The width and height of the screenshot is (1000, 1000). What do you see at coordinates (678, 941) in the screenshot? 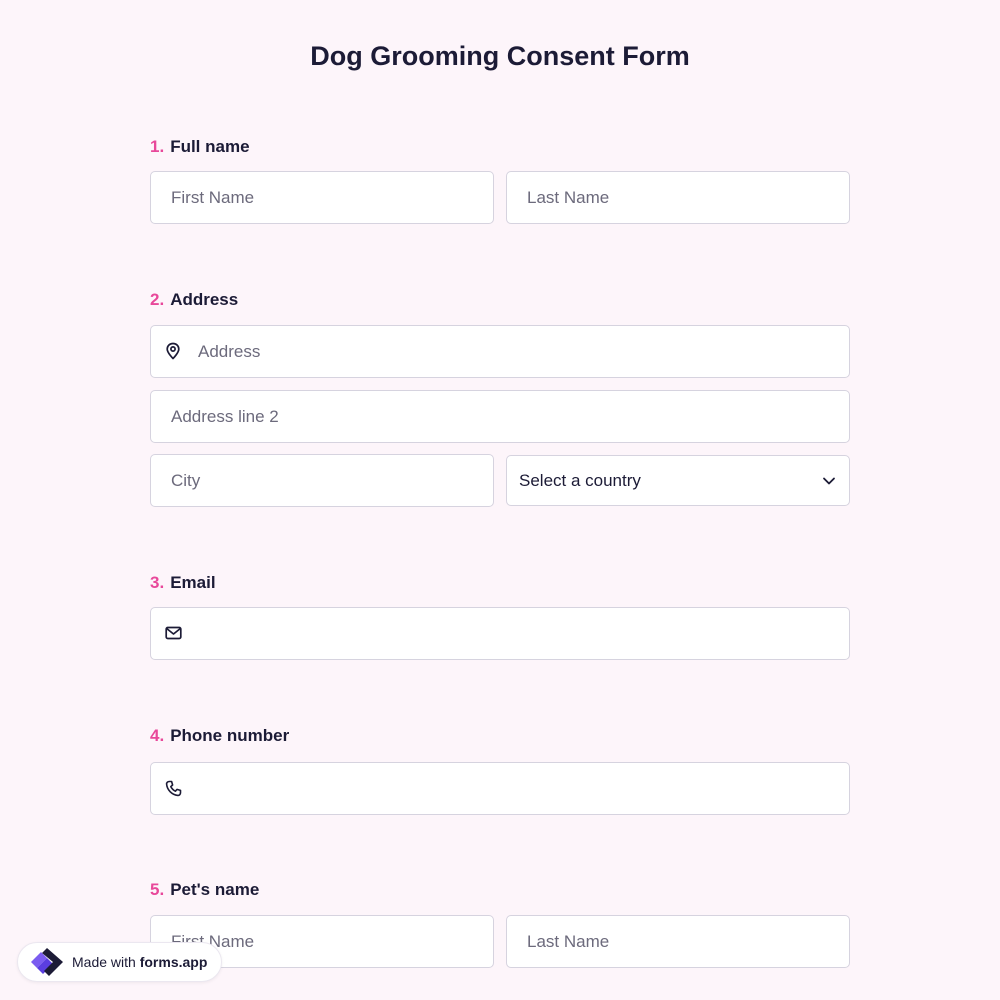
I see `pet-last-name-input` at bounding box center [678, 941].